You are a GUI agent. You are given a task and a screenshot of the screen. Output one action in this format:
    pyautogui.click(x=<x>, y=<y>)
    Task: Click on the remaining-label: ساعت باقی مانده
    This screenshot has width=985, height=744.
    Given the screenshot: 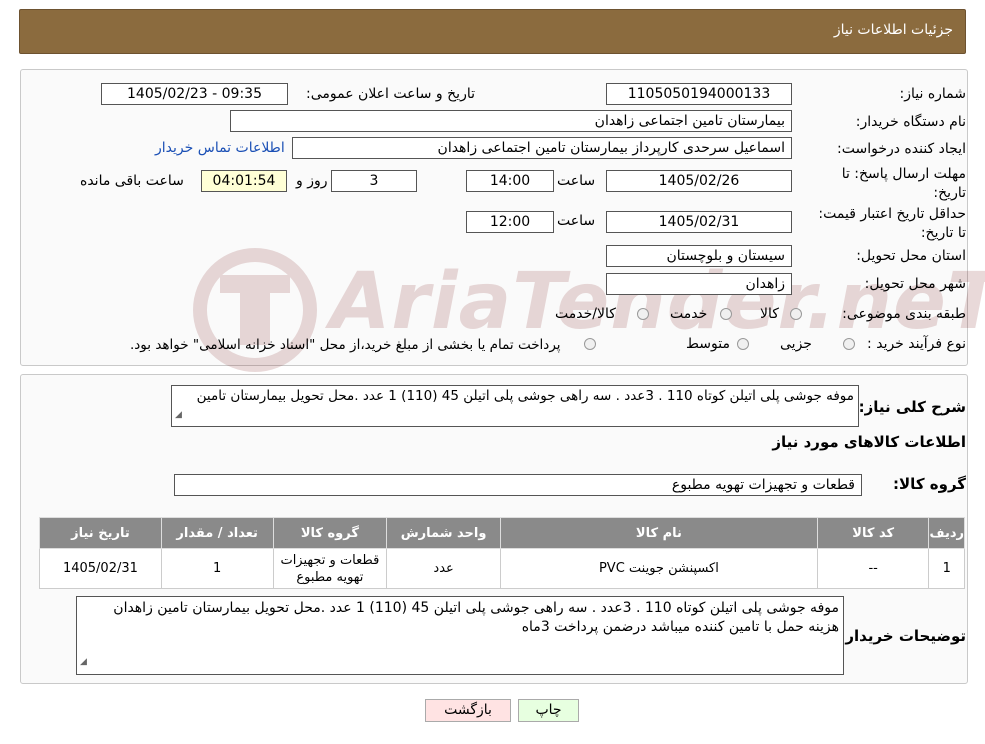 What is the action you would take?
    pyautogui.click(x=132, y=181)
    